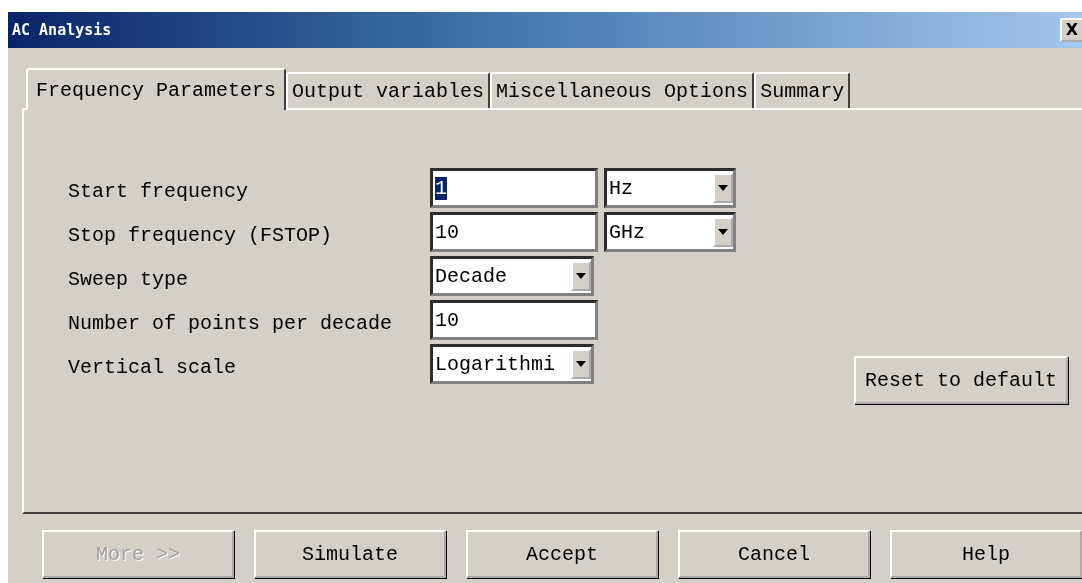  Describe the element at coordinates (802, 90) in the screenshot. I see `tab: Summary` at that location.